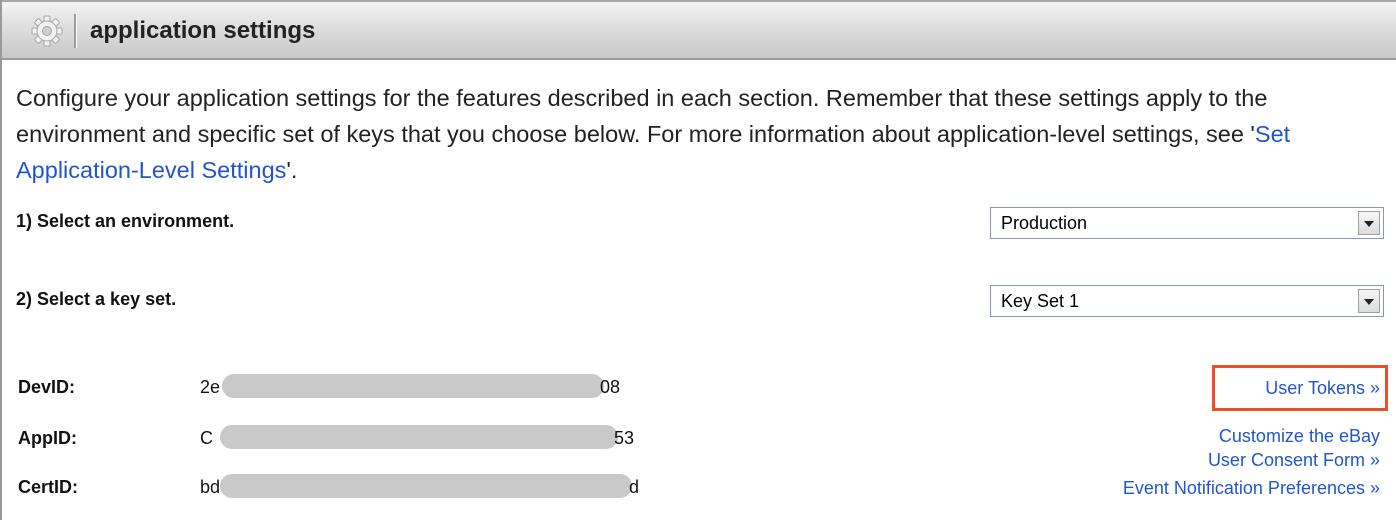 This screenshot has width=1396, height=520. What do you see at coordinates (1322, 388) in the screenshot?
I see `user-tokens-link: User Tokens »` at bounding box center [1322, 388].